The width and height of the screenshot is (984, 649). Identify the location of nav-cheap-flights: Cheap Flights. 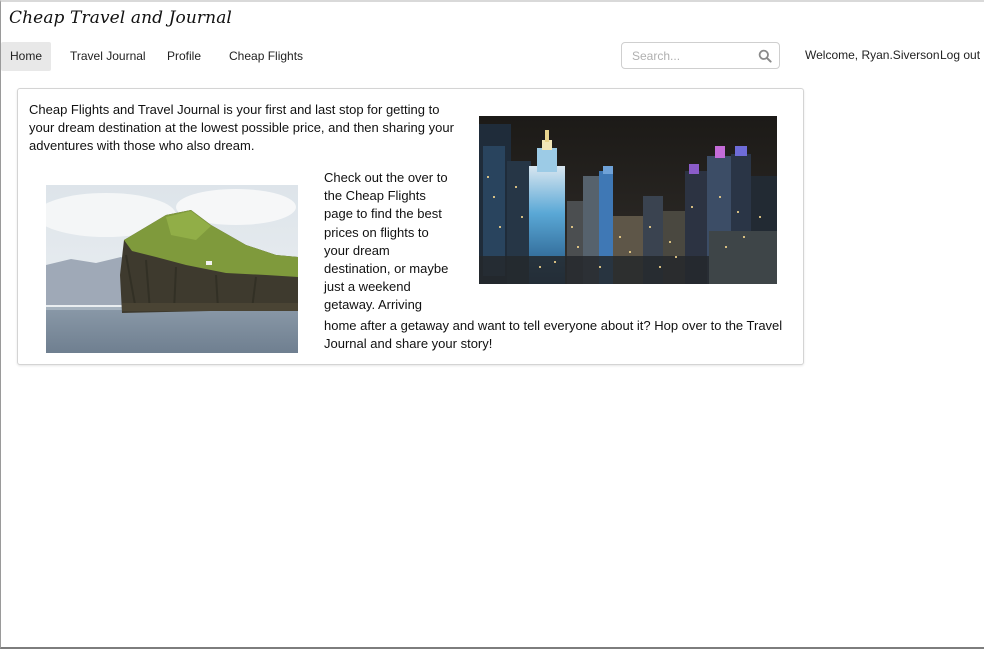
(266, 56).